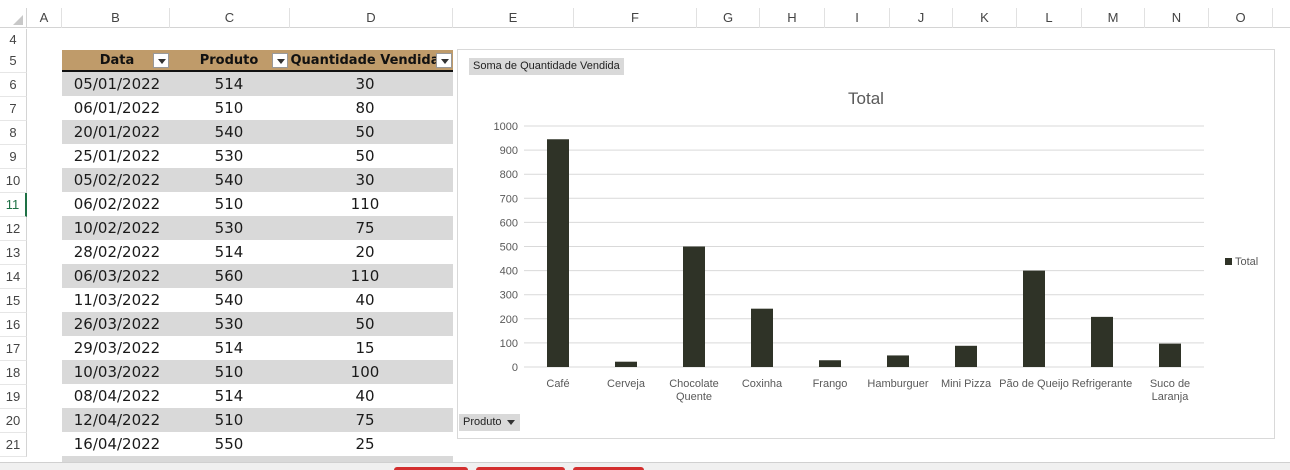  Describe the element at coordinates (365, 60) in the screenshot. I see `header-quantidade: Quantidade Vendida` at that location.